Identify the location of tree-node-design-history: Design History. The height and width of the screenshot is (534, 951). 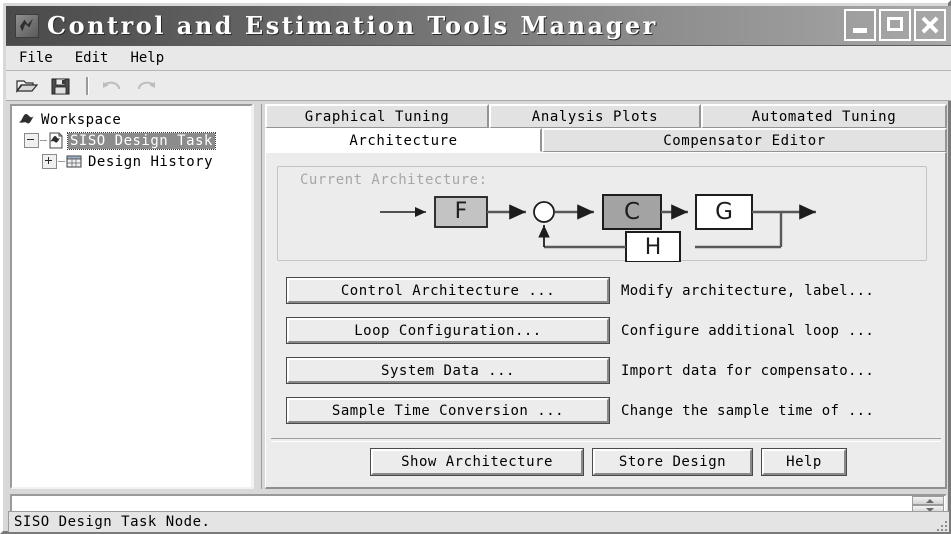
(131, 161).